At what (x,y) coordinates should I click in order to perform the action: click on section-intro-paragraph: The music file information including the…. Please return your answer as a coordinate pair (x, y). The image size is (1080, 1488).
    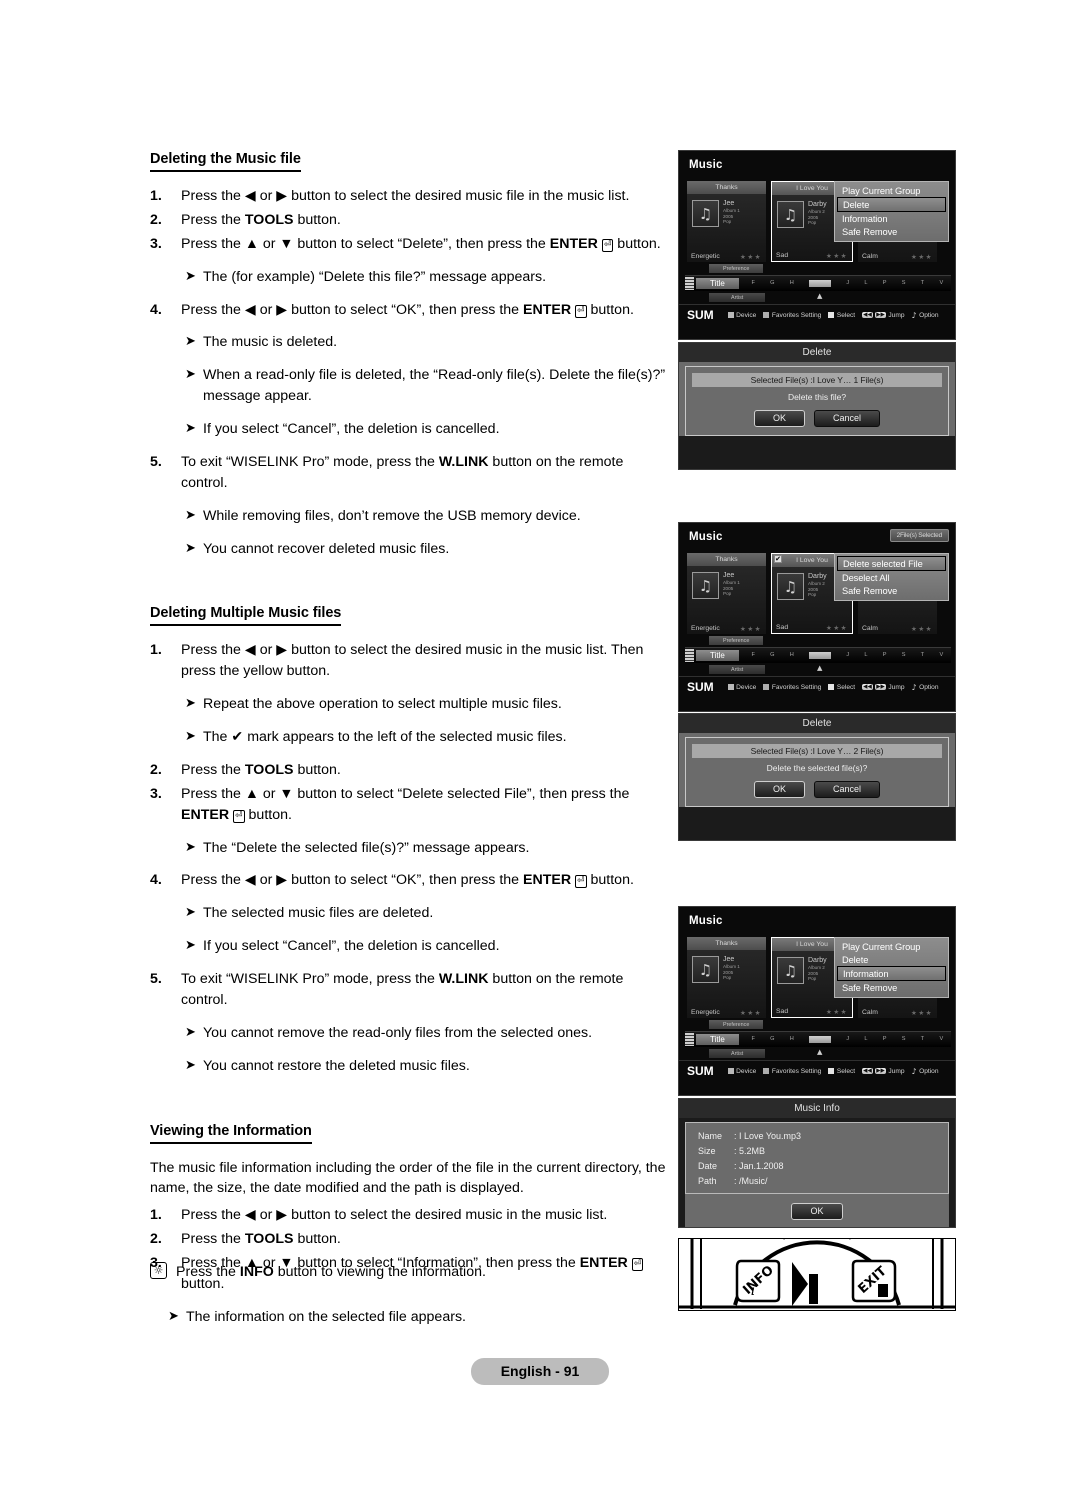
    Looking at the image, I should click on (408, 1178).